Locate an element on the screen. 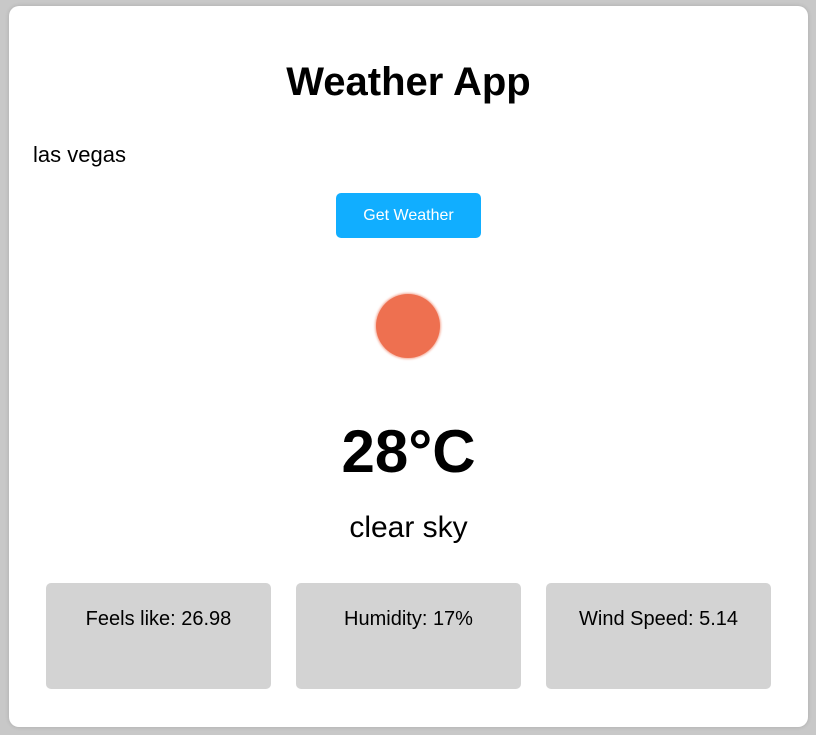  humidity-label: Humidity: 17% is located at coordinates (408, 619).